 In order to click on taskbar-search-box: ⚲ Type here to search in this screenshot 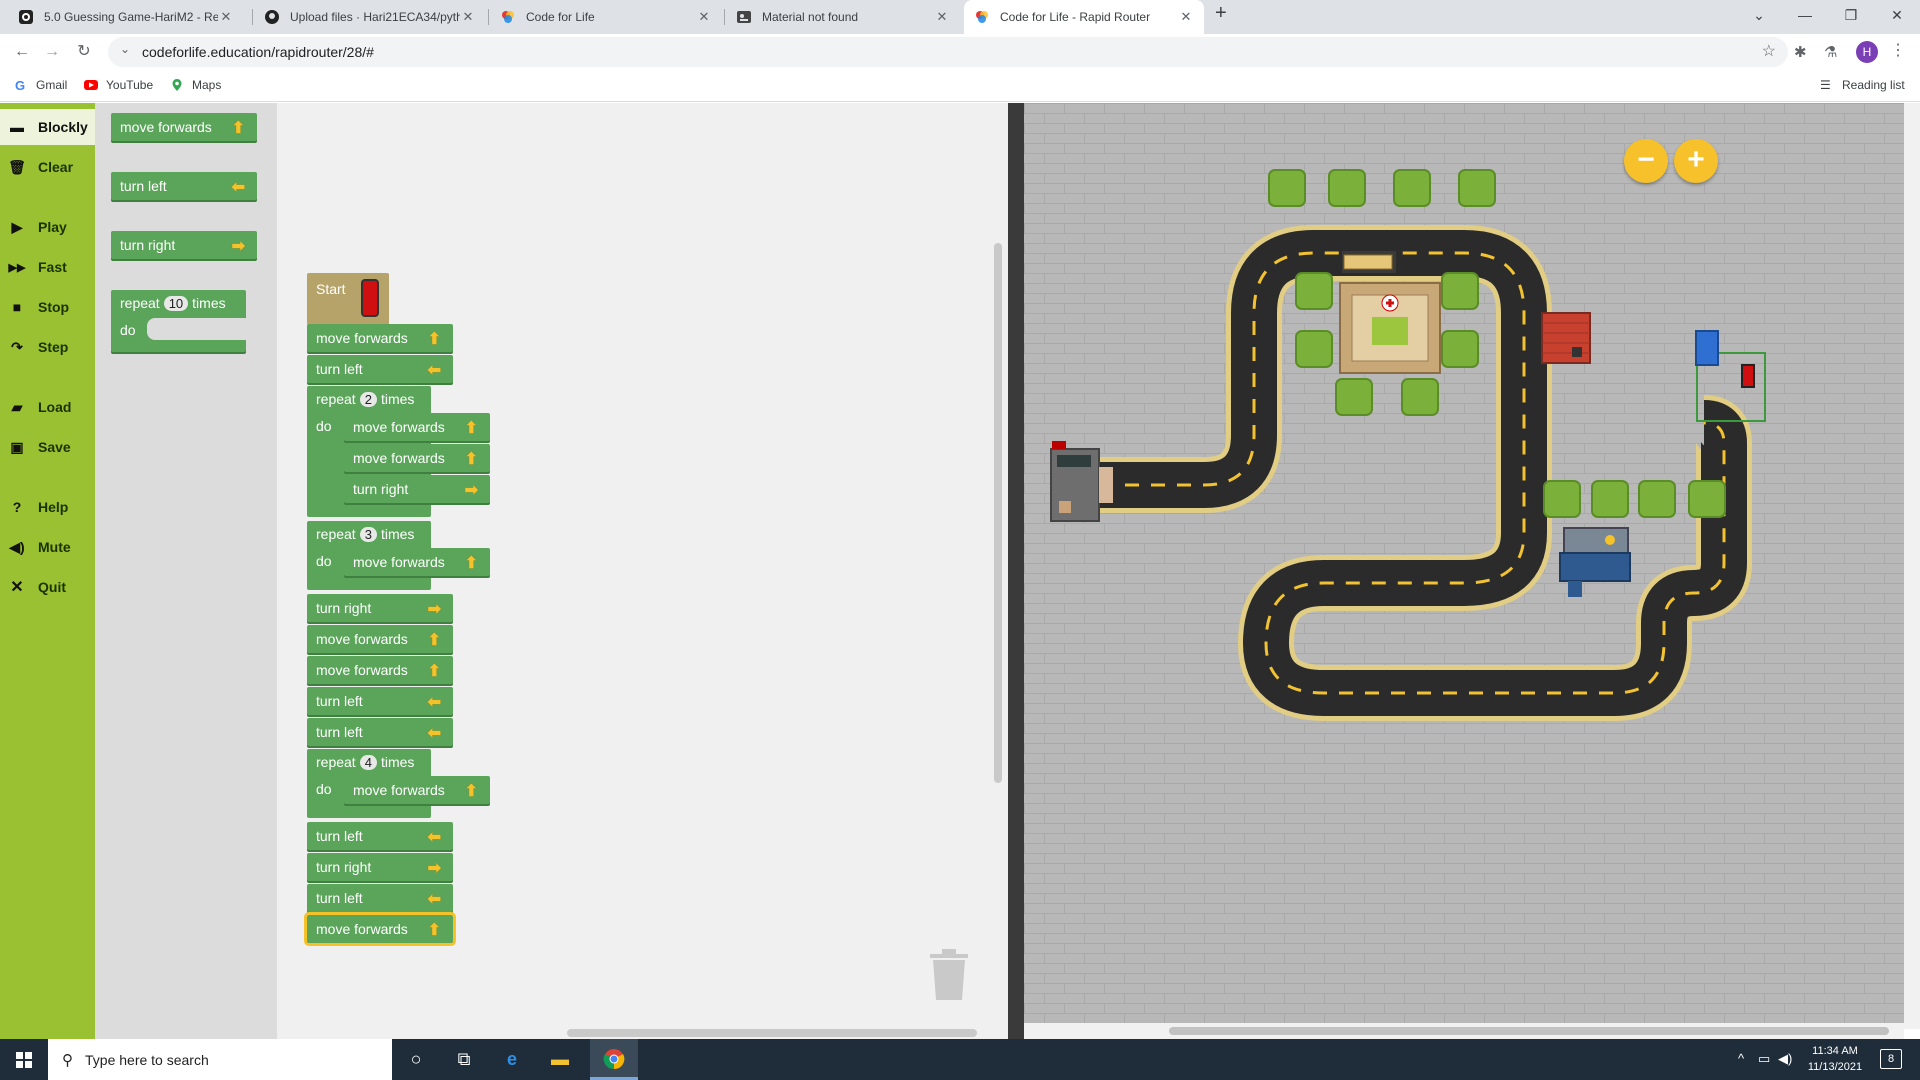, I will do `click(220, 1059)`.